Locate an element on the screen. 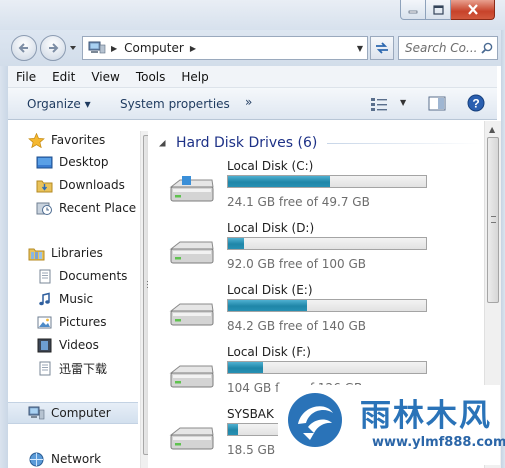  drive-name: Local Disk (C:) is located at coordinates (270, 166).